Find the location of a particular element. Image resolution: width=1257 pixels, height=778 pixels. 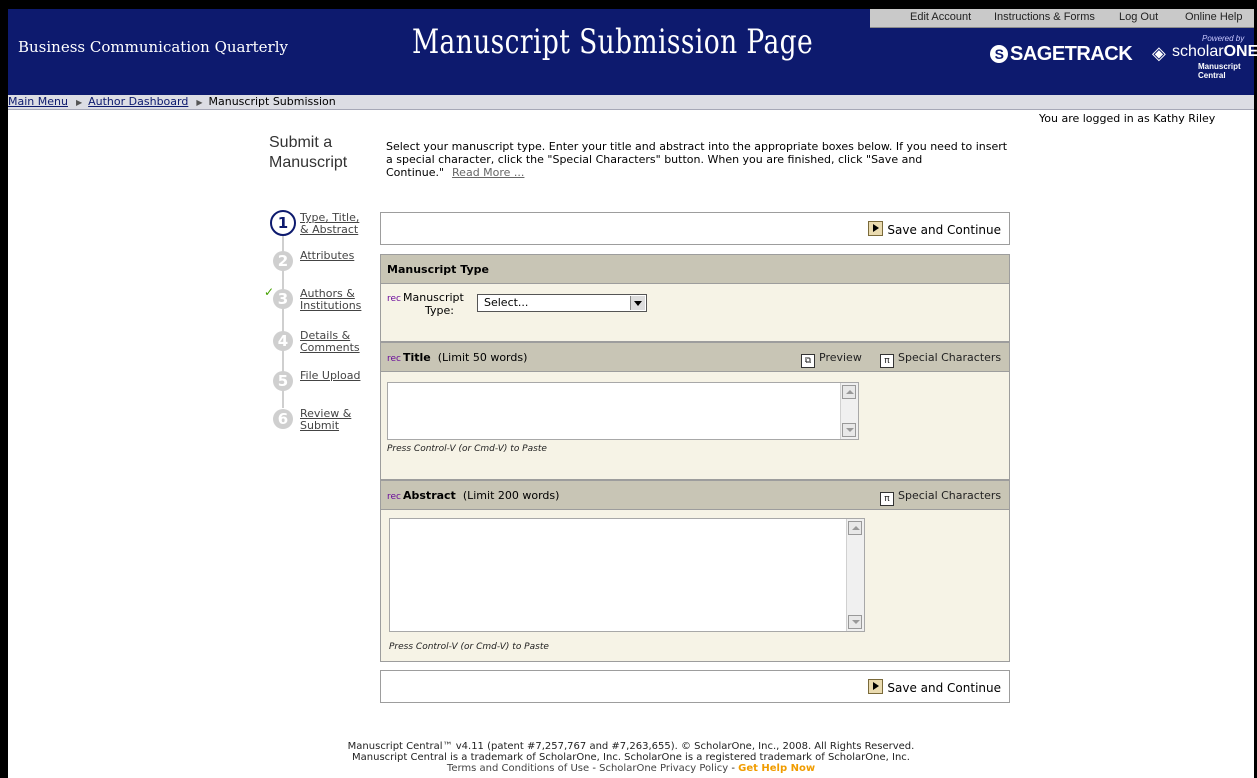

manuscript-type-heading-text: Manuscript Type is located at coordinates (438, 269).